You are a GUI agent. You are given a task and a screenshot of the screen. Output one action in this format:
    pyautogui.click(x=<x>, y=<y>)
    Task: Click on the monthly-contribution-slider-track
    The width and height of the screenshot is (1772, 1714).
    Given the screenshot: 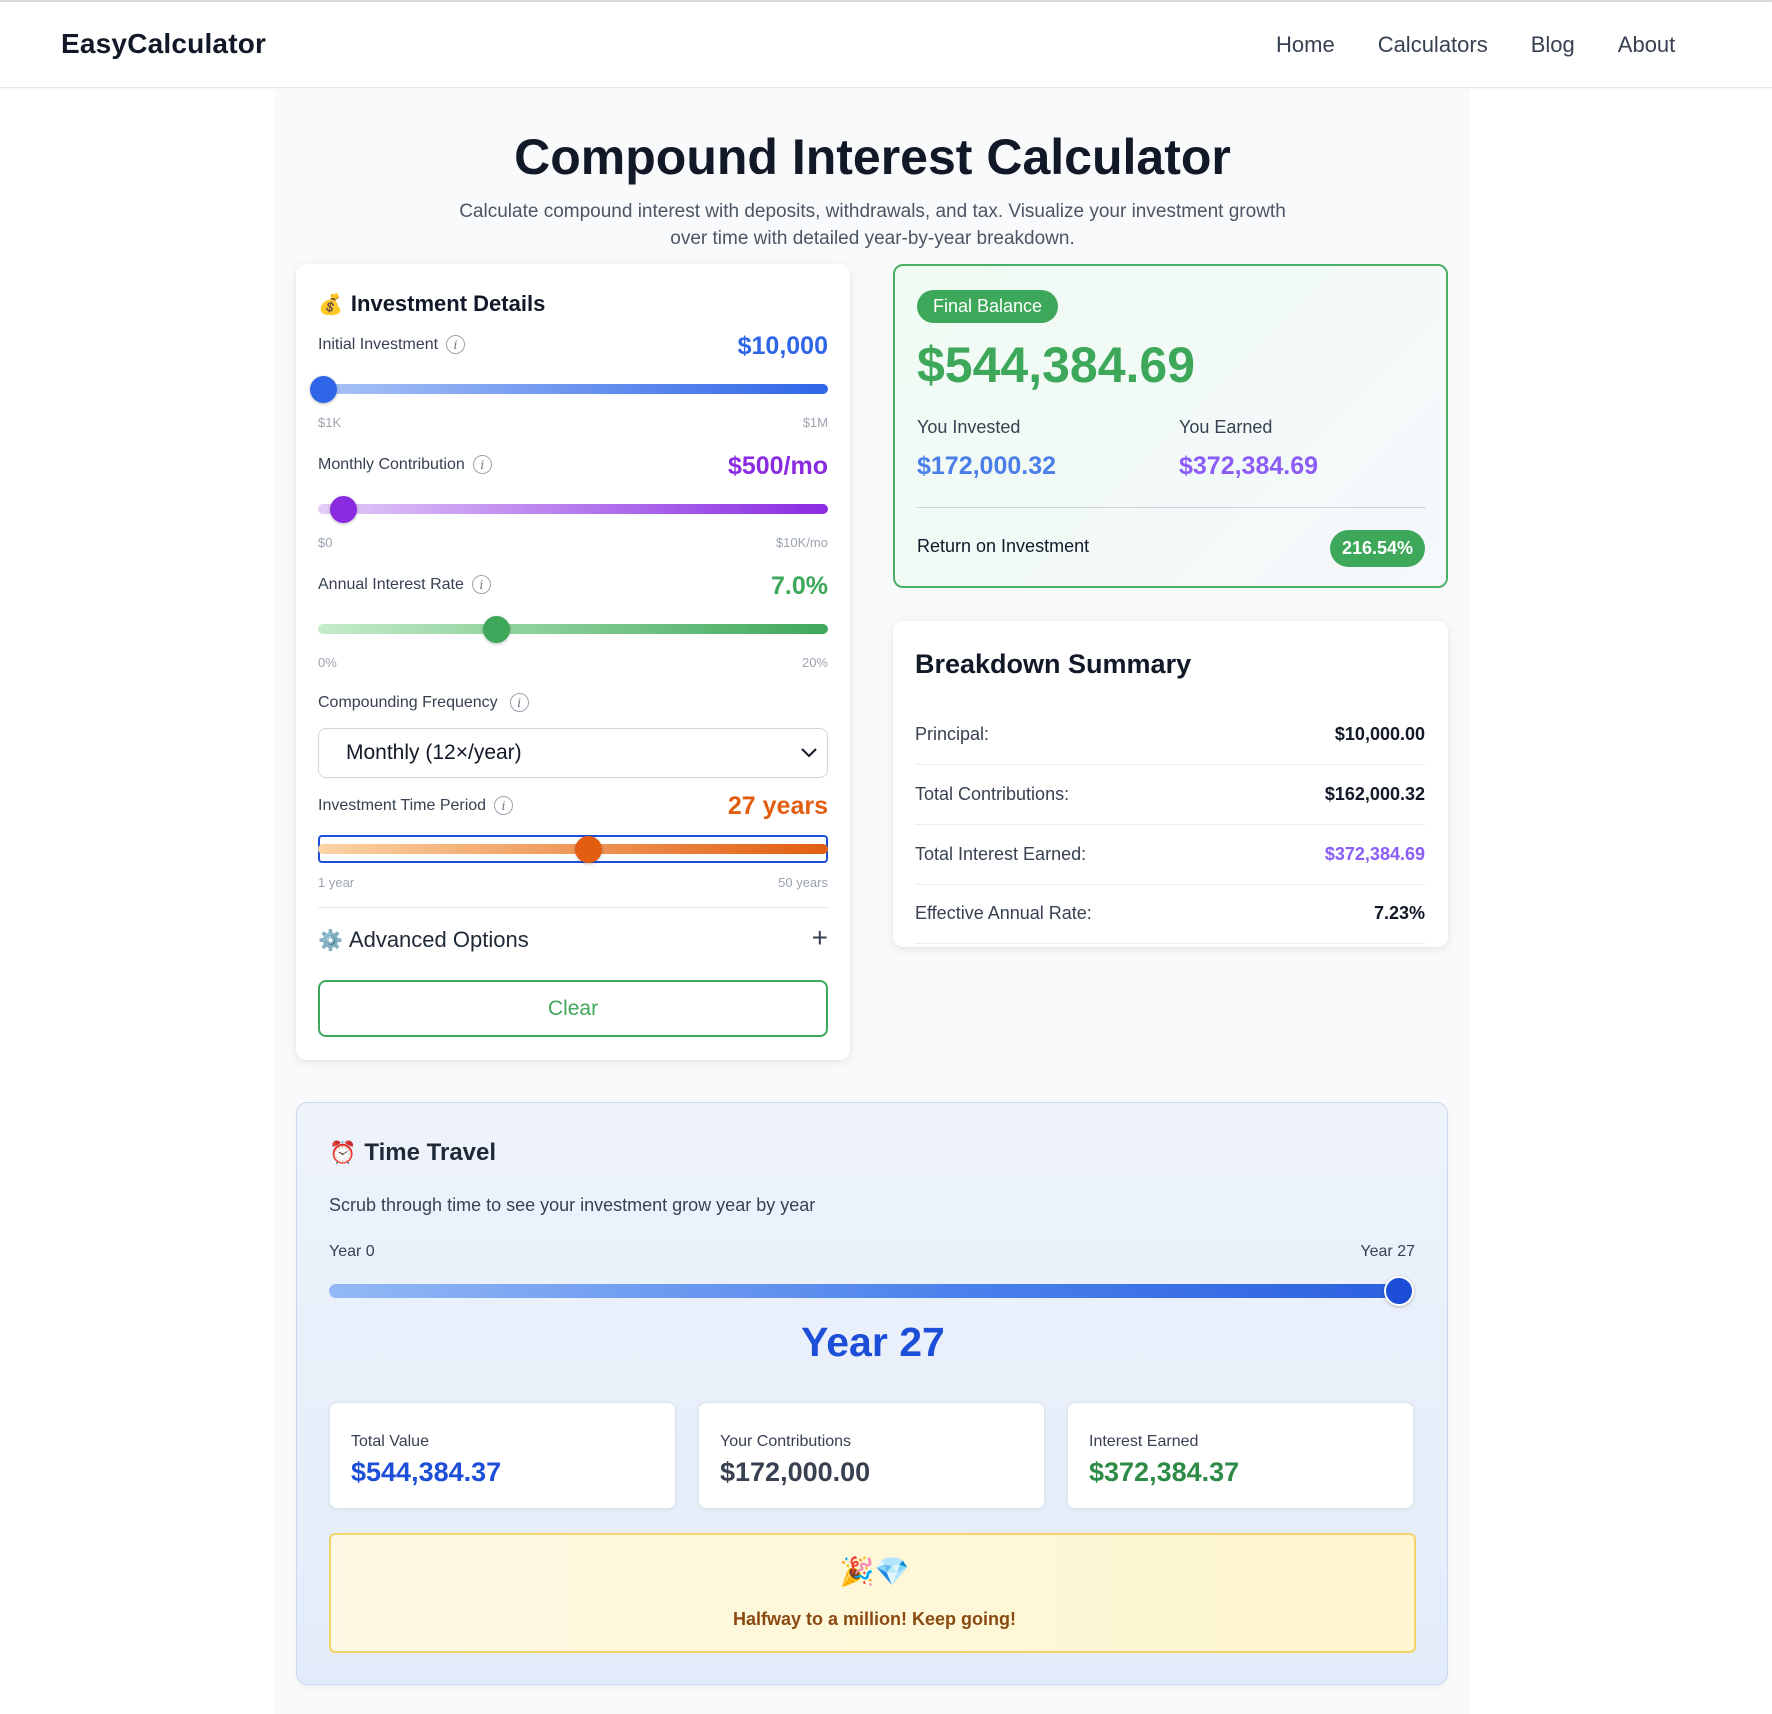 What is the action you would take?
    pyautogui.click(x=573, y=509)
    